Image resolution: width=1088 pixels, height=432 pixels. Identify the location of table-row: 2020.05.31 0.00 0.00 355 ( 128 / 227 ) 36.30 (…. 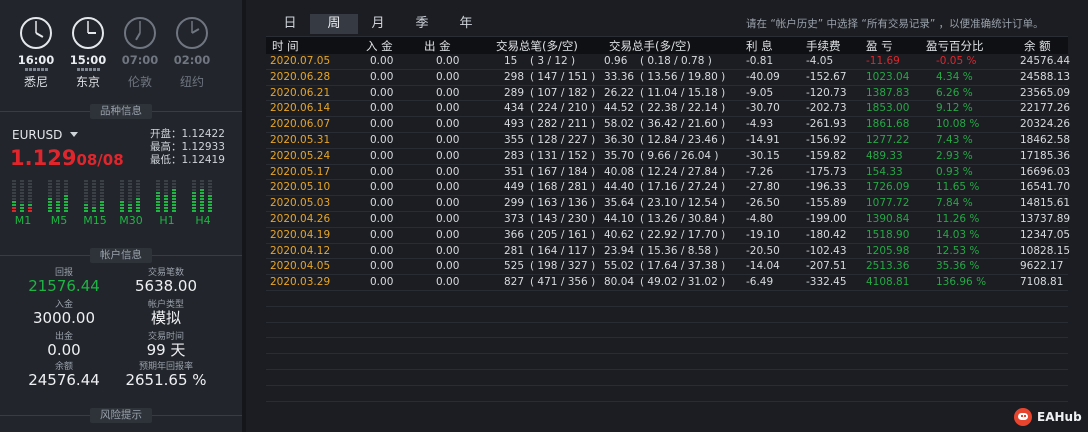
(668, 141).